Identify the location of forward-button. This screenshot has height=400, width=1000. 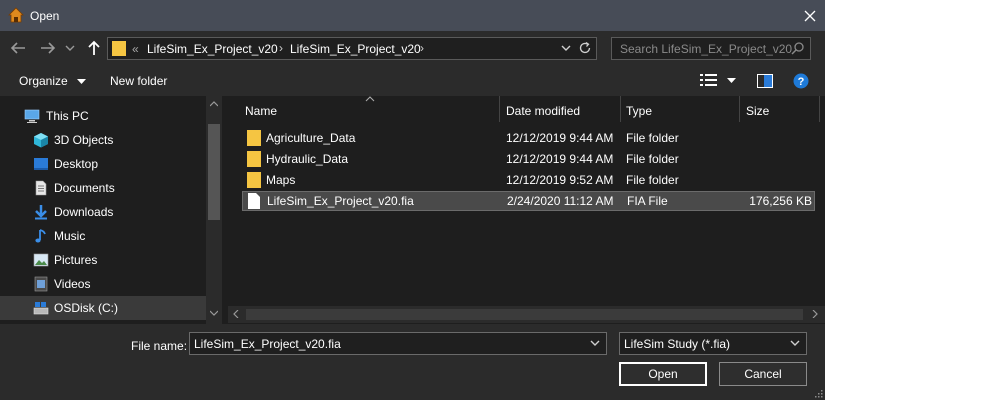
(48, 48).